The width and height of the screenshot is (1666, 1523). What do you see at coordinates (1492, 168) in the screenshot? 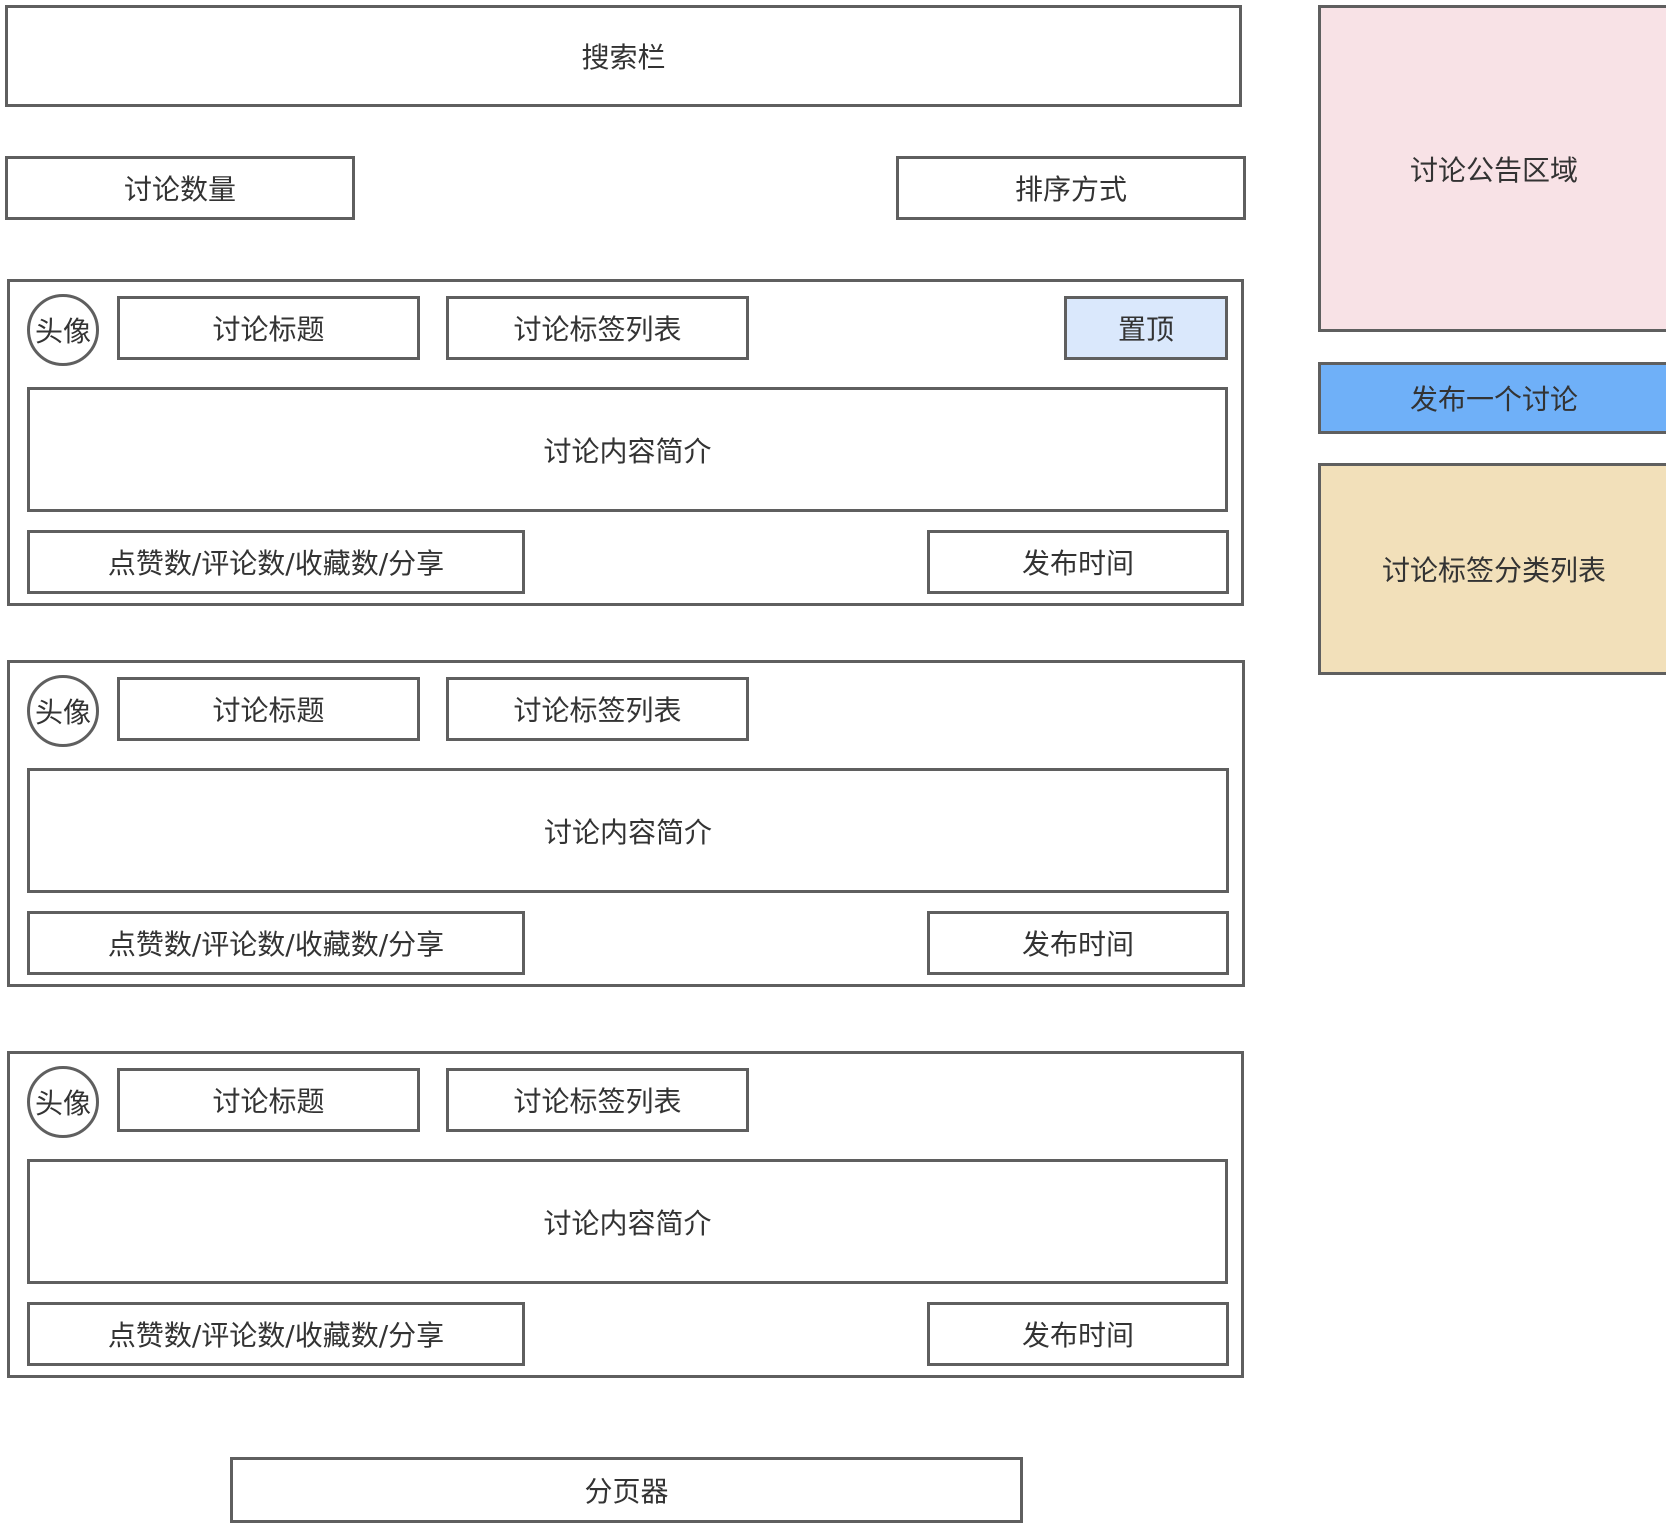
I see `notice-area: 讨论公告区域` at bounding box center [1492, 168].